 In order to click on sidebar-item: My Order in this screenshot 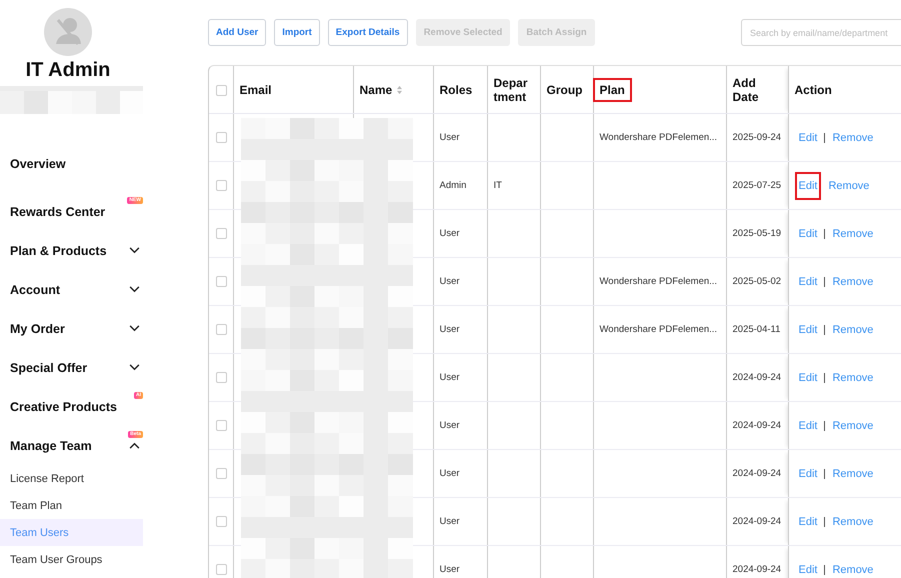, I will do `click(71, 328)`.